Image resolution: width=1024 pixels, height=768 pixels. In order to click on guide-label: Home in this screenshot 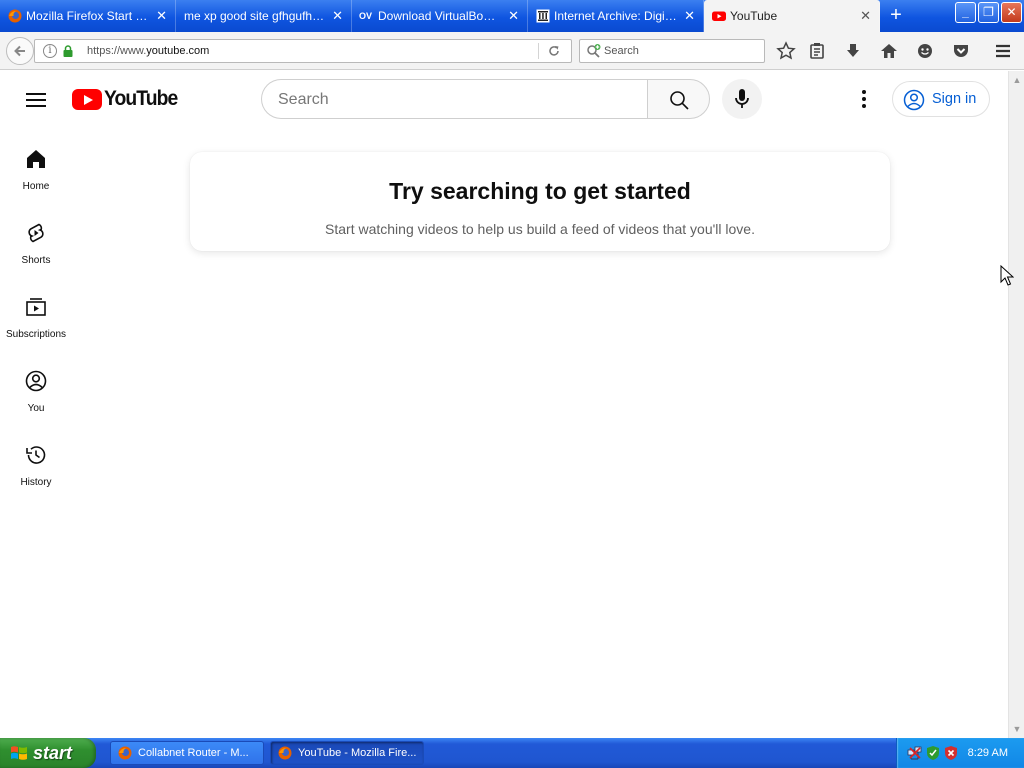, I will do `click(36, 186)`.